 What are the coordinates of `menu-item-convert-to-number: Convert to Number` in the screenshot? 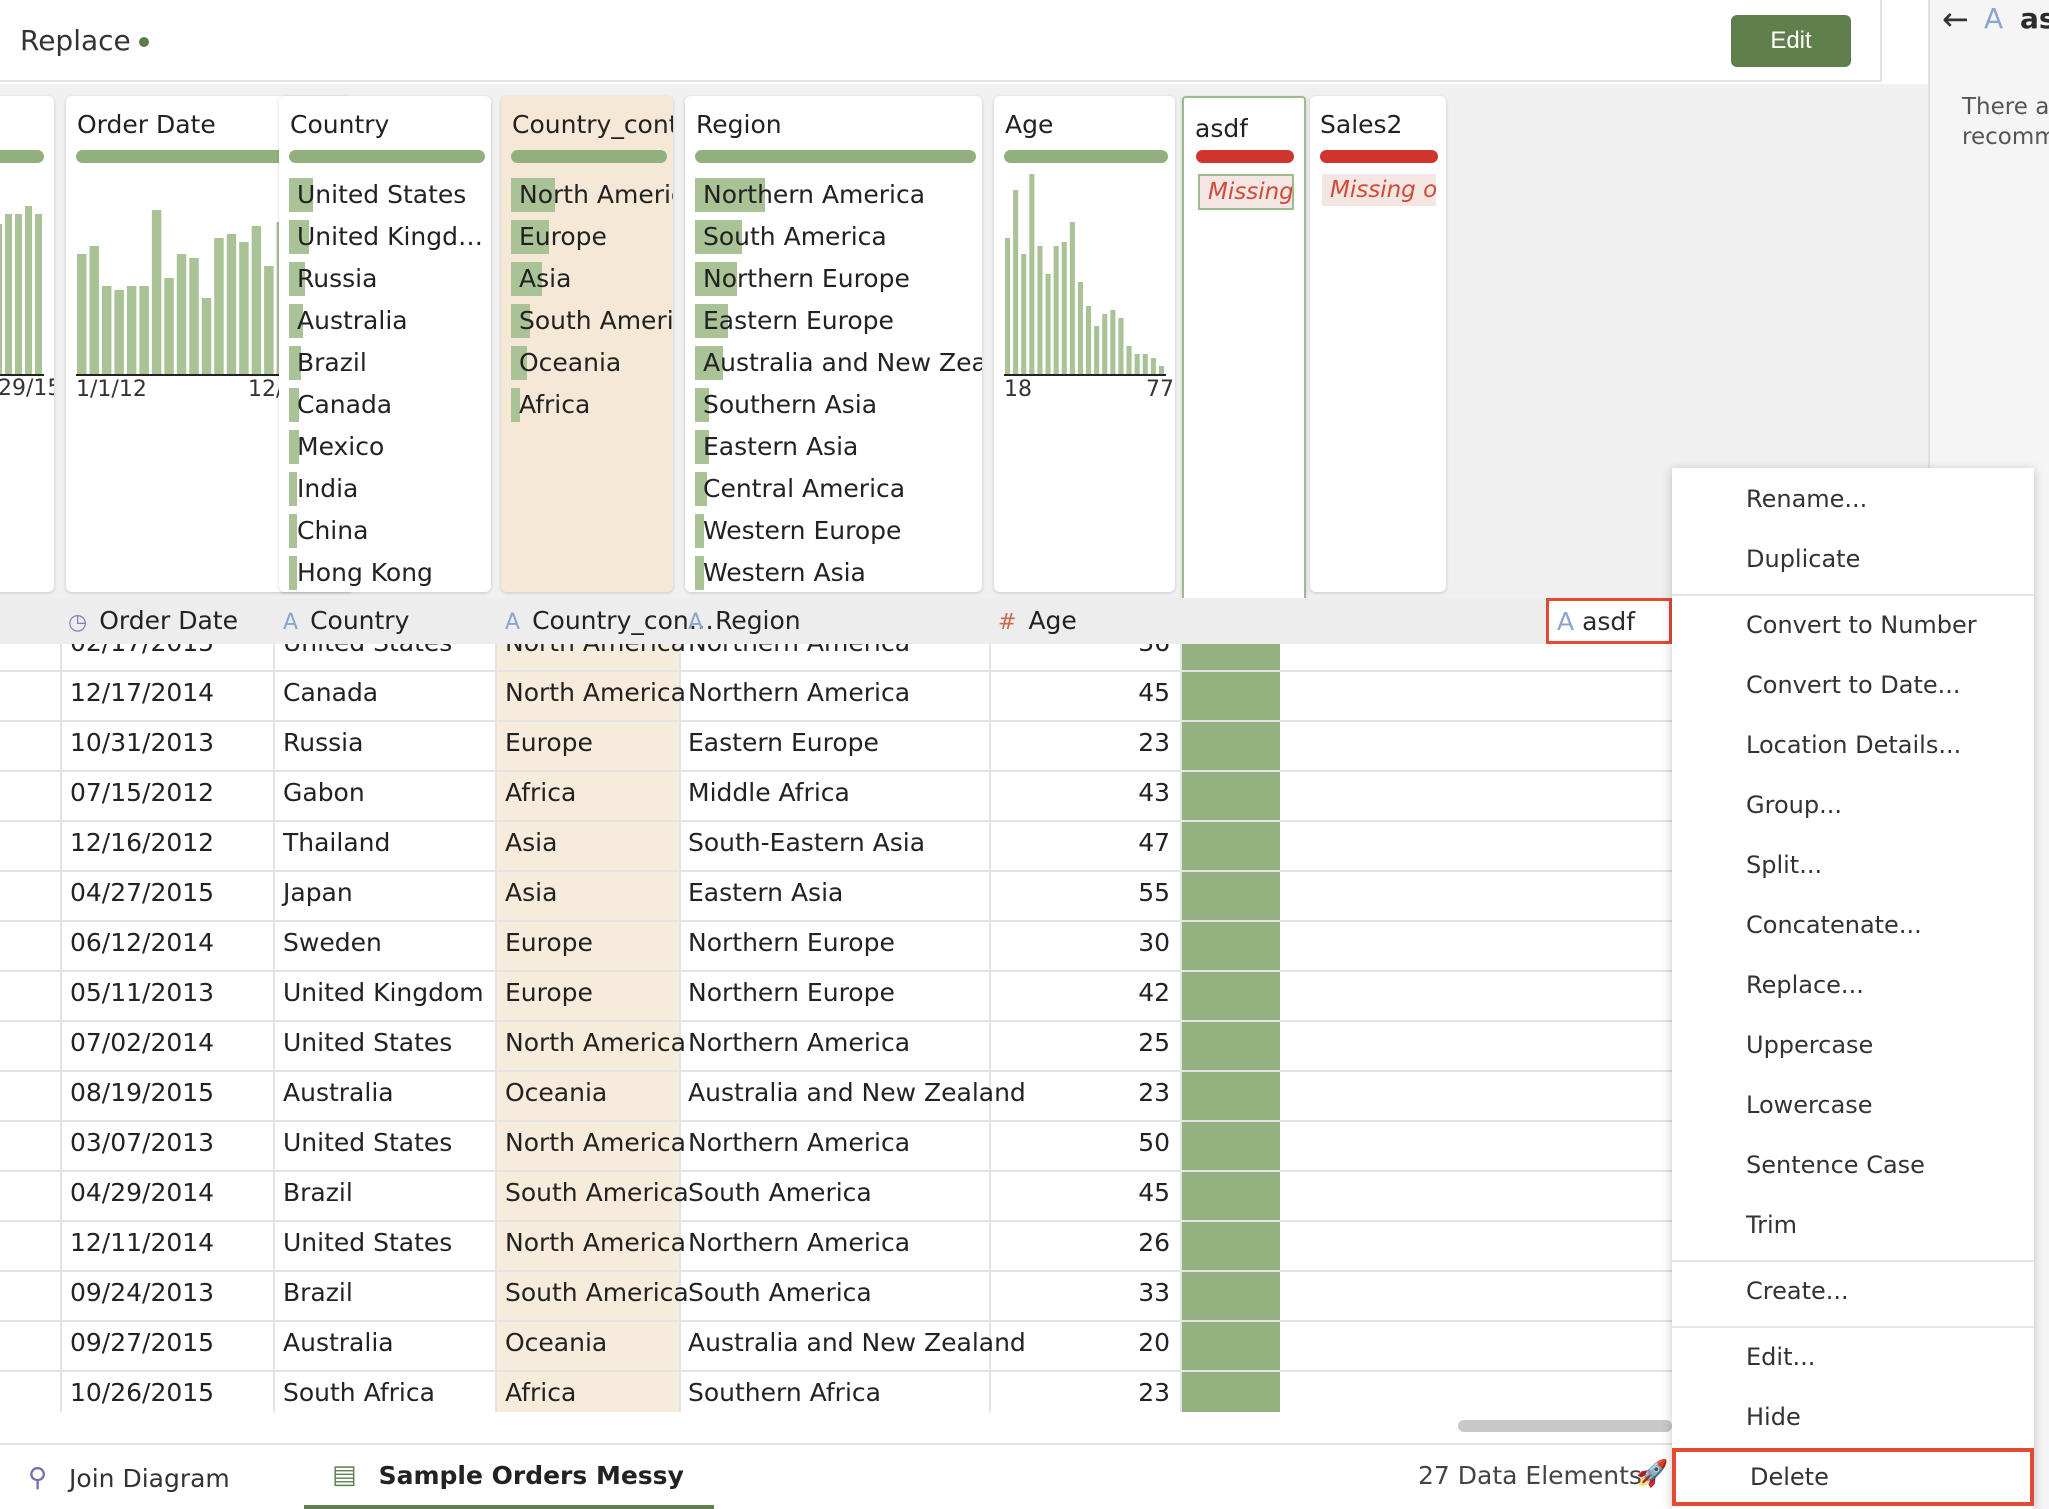 It's located at (1853, 625).